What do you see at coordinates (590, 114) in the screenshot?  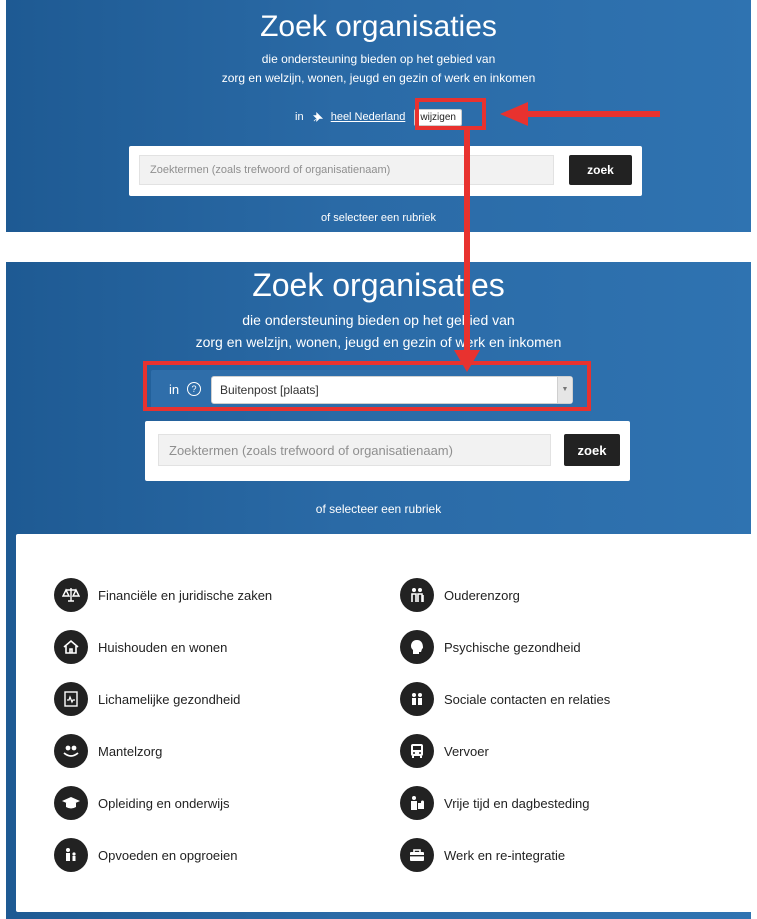 I see `annotation-arrow-shaft` at bounding box center [590, 114].